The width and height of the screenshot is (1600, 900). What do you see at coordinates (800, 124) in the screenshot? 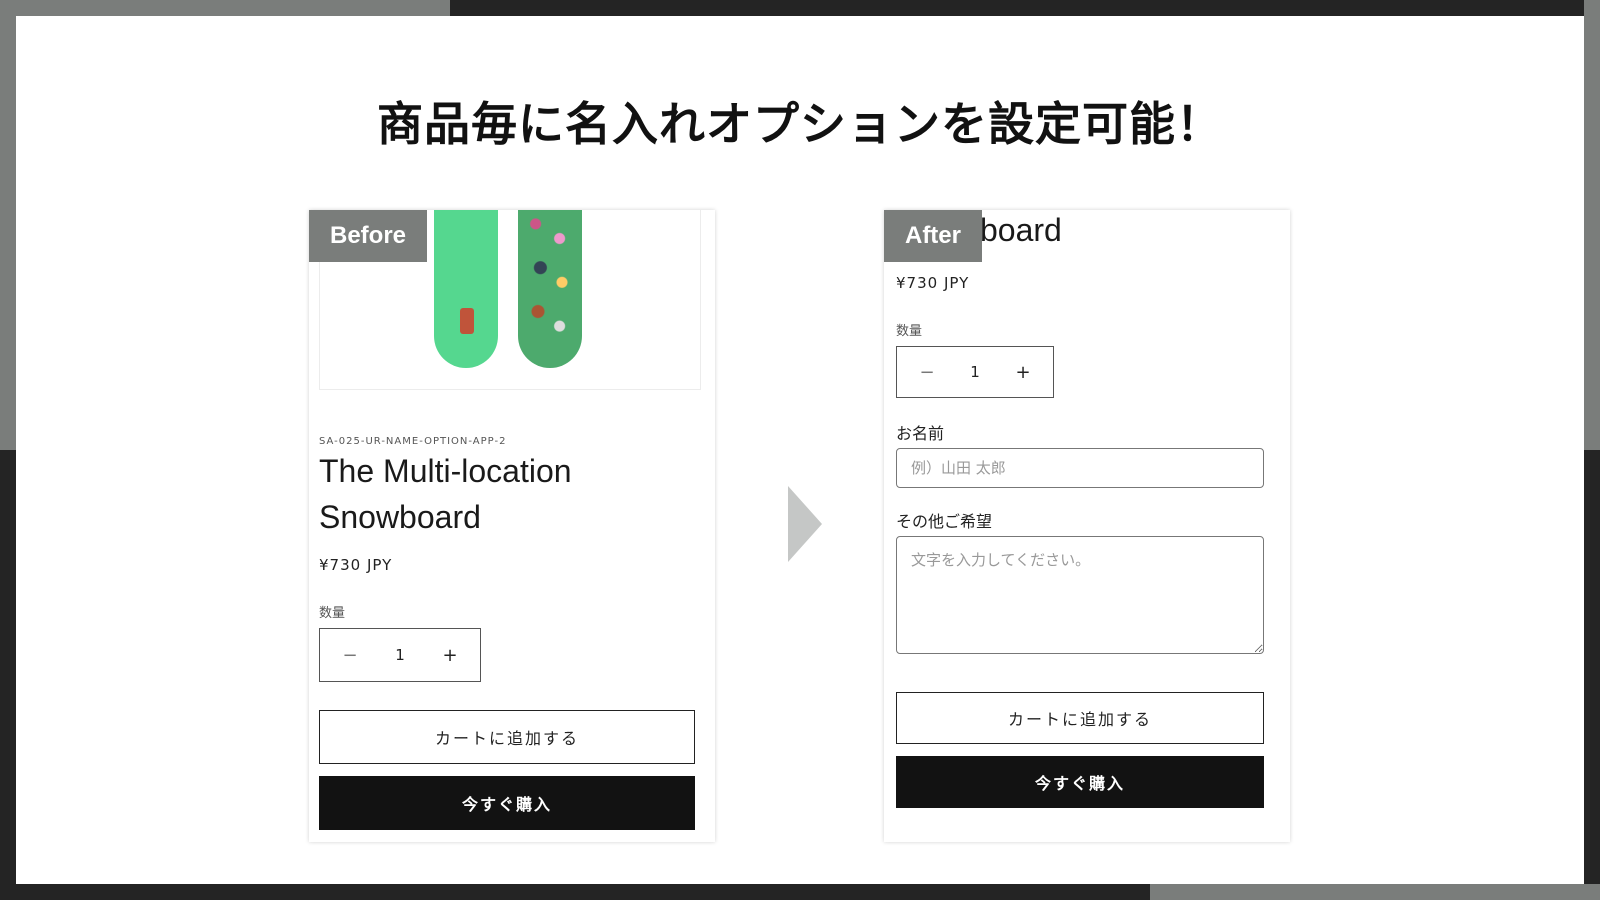
I see `page-title: 商品毎に名入れオプションを設定可能！` at bounding box center [800, 124].